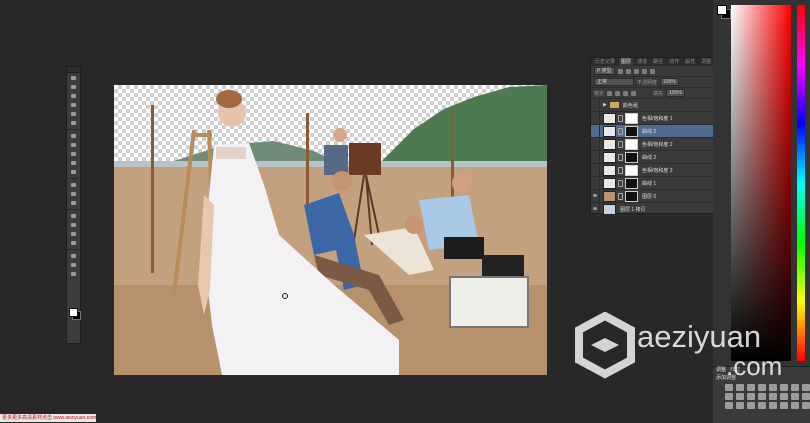 This screenshot has width=810, height=423. I want to click on shape-filter-icon, so click(644, 71).